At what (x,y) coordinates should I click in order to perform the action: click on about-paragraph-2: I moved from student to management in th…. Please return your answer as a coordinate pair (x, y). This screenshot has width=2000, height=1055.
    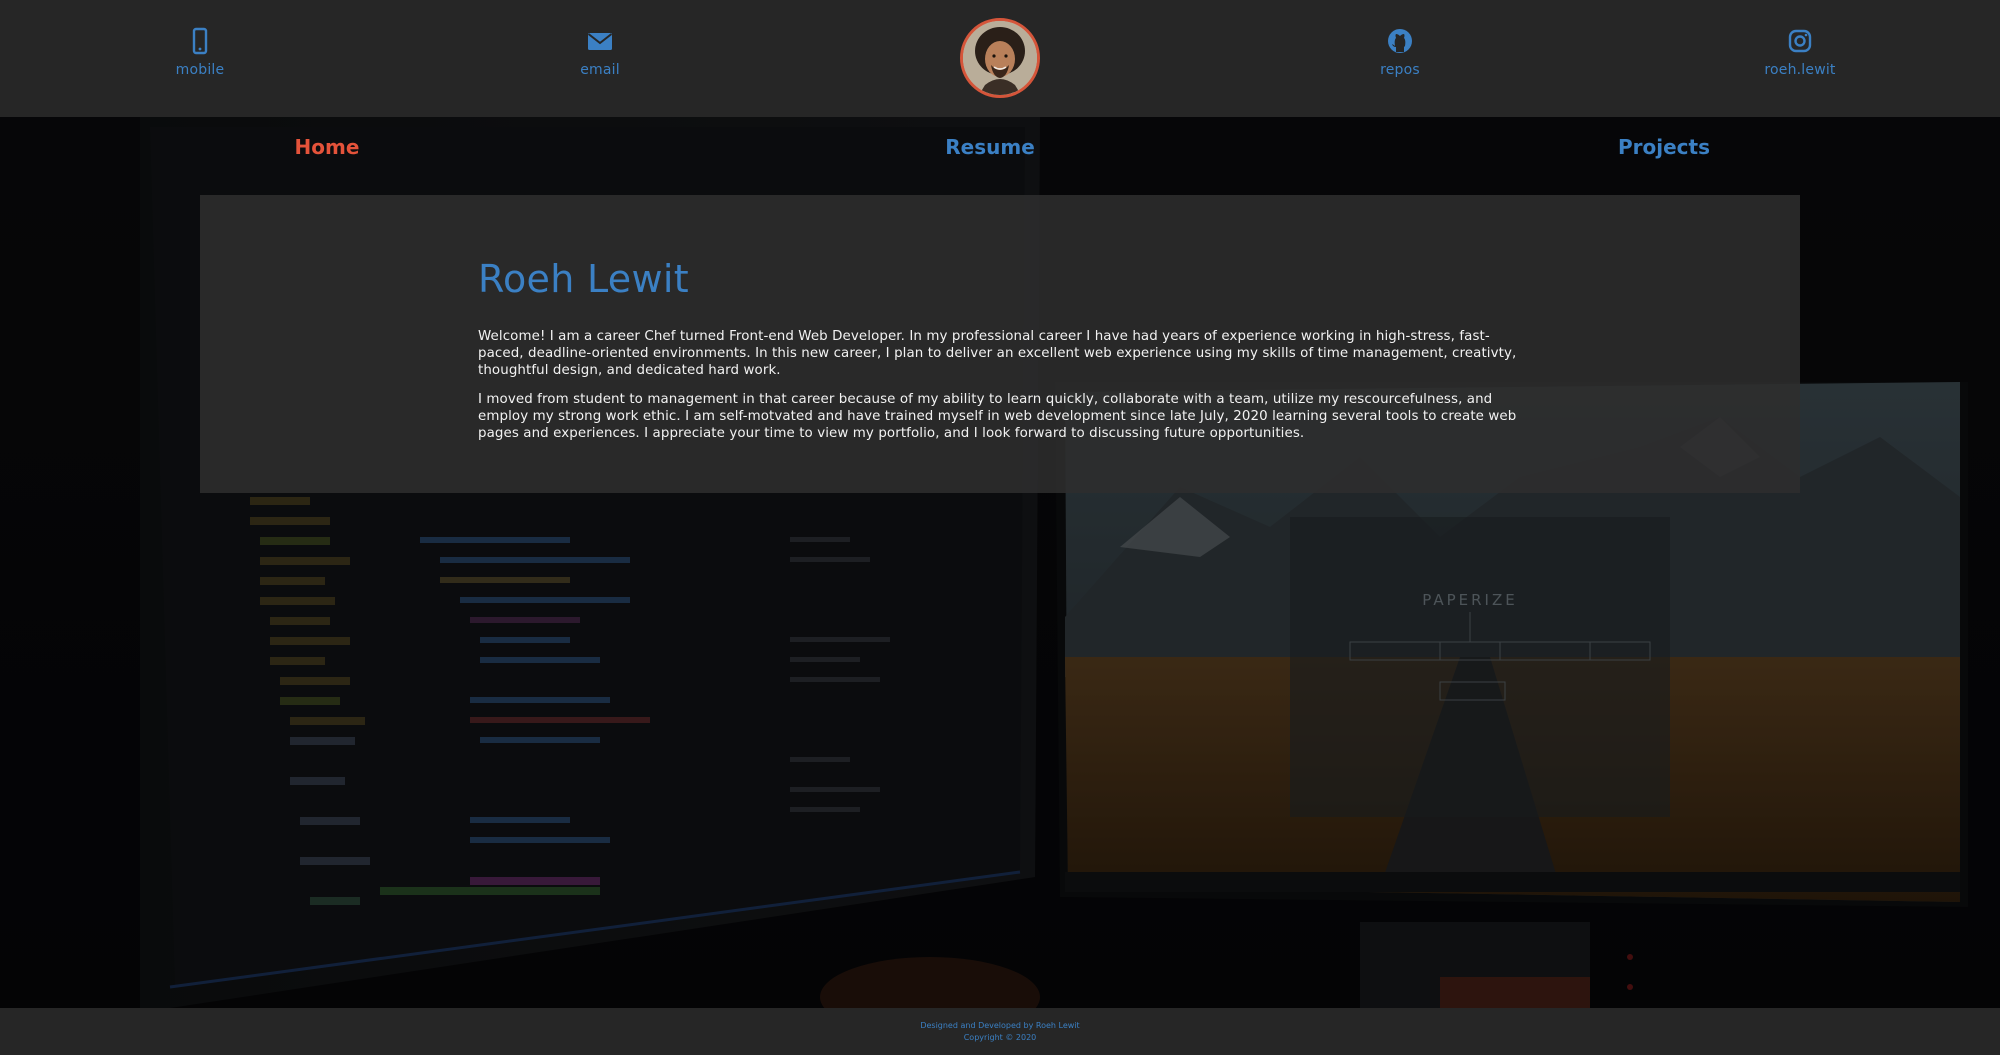
    Looking at the image, I should click on (997, 417).